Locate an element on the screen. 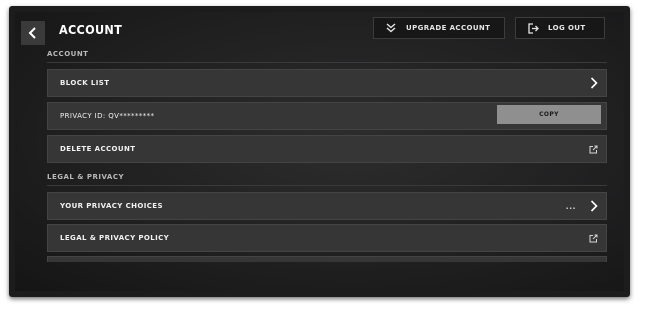 The width and height of the screenshot is (645, 310). page-title: ACCOUNT is located at coordinates (91, 29).